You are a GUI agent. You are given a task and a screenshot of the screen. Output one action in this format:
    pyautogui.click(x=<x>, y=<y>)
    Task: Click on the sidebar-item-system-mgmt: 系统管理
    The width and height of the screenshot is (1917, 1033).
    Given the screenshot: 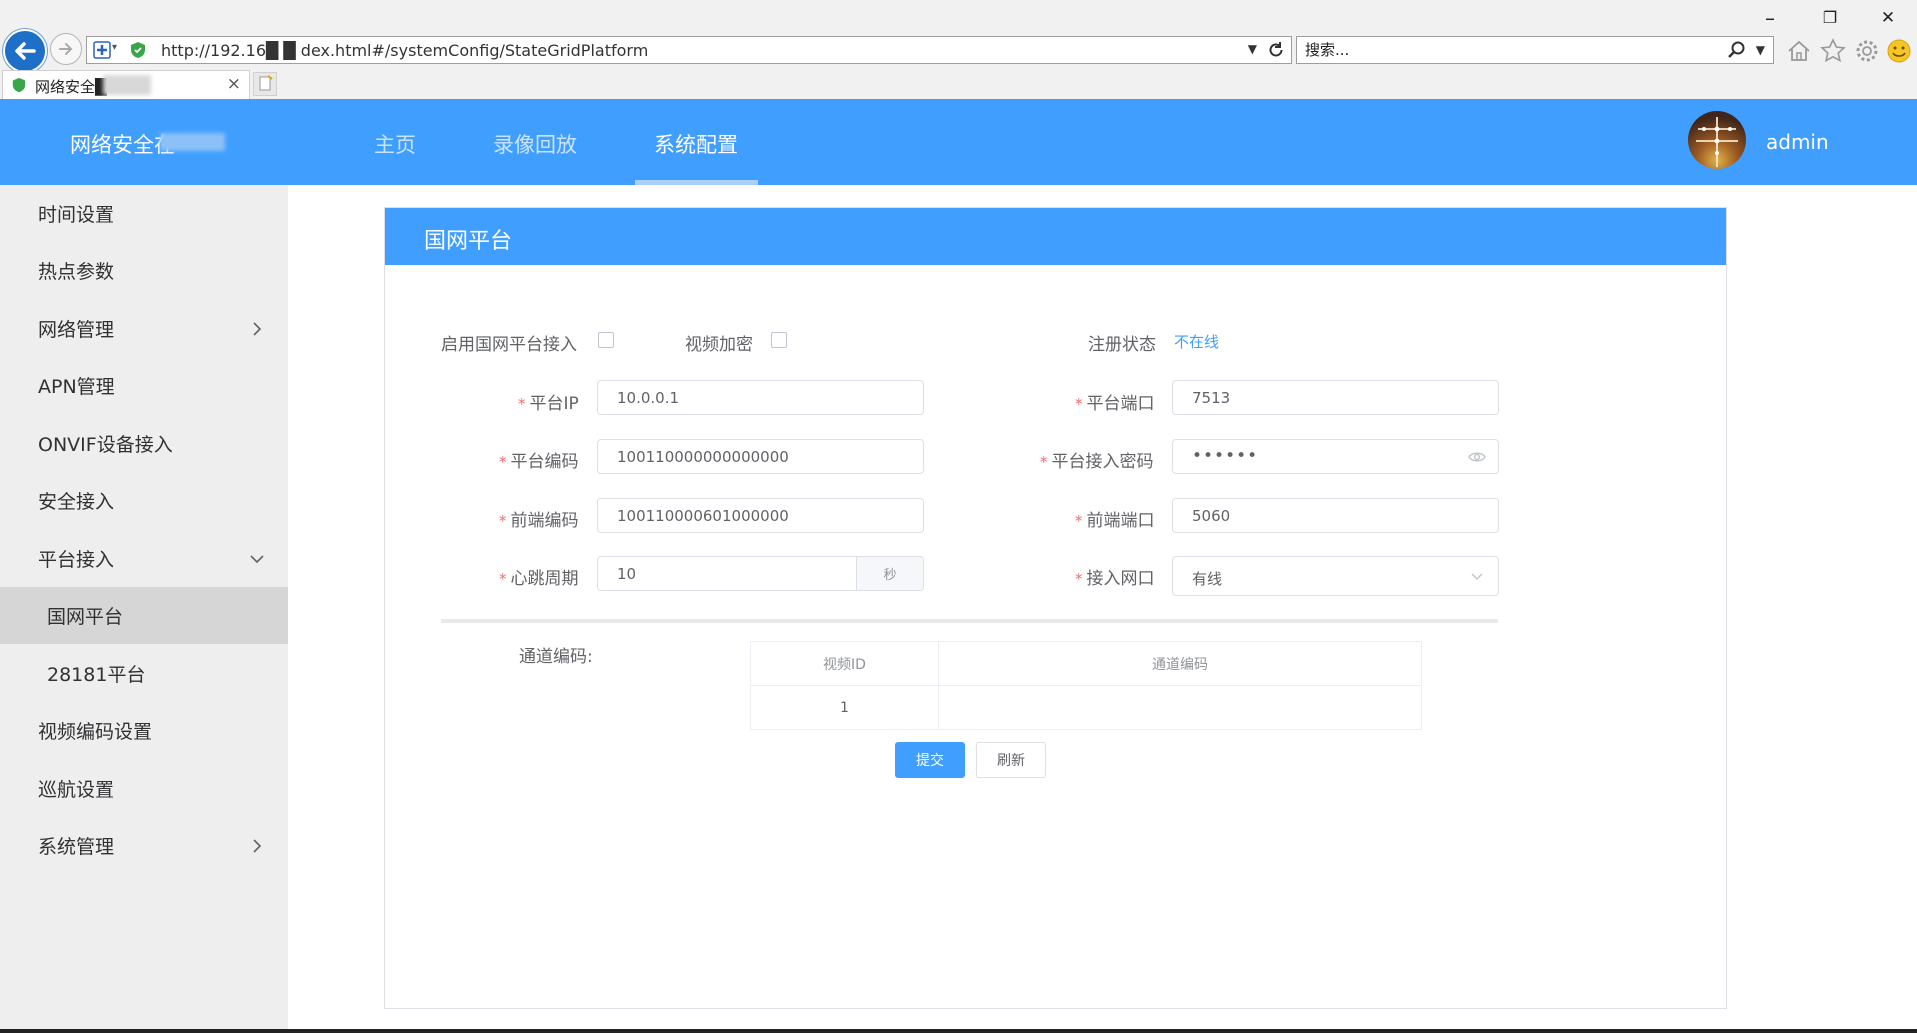 What is the action you would take?
    pyautogui.click(x=144, y=845)
    